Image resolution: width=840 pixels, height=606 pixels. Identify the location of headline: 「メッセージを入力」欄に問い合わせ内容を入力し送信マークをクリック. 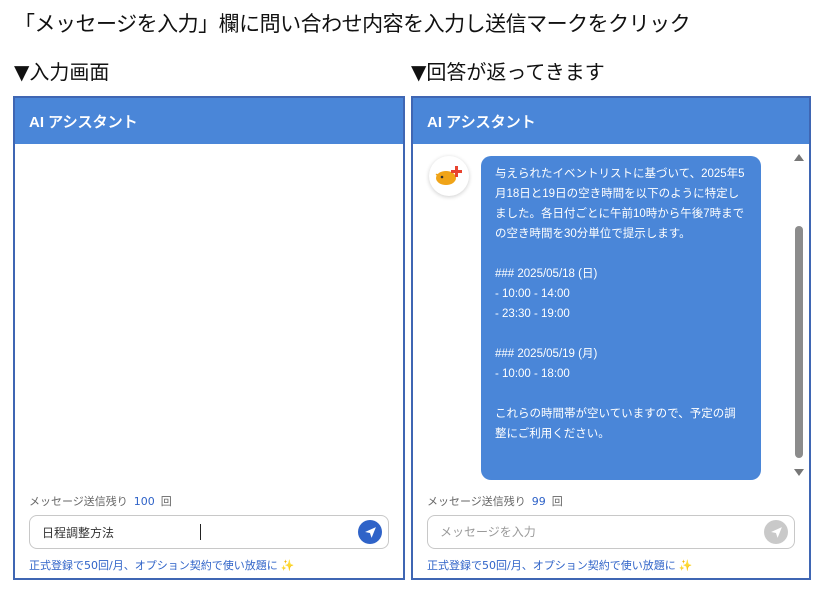
(352, 24).